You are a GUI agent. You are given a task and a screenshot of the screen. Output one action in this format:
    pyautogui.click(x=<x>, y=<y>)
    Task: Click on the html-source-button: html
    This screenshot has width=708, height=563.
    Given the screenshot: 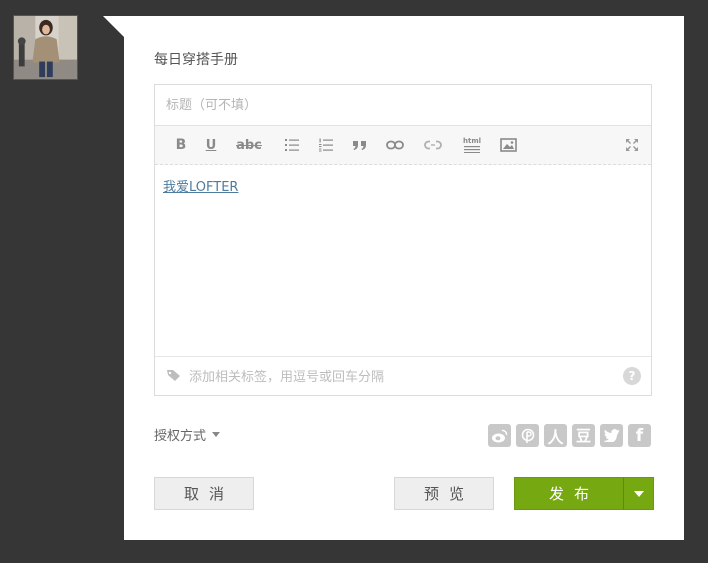 What is the action you would take?
    pyautogui.click(x=472, y=145)
    